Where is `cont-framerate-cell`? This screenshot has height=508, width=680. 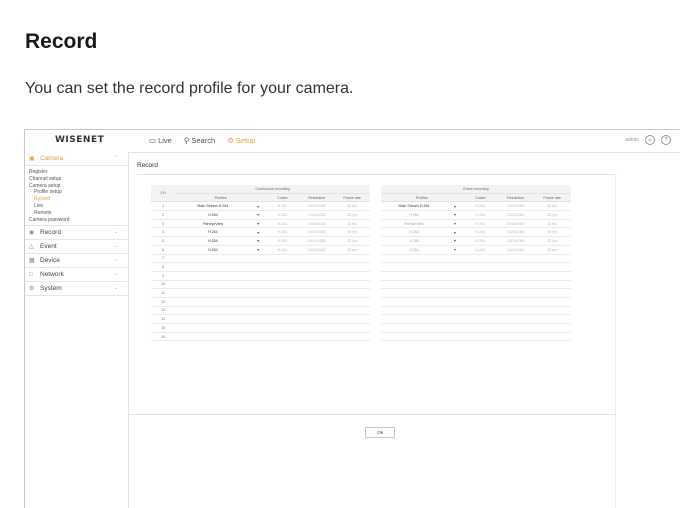
cont-framerate-cell is located at coordinates (352, 328).